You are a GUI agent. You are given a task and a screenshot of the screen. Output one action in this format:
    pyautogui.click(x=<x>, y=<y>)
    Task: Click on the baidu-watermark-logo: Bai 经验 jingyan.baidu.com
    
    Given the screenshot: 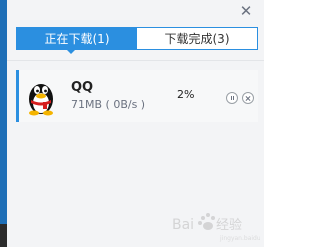 What is the action you would take?
    pyautogui.click(x=216, y=227)
    